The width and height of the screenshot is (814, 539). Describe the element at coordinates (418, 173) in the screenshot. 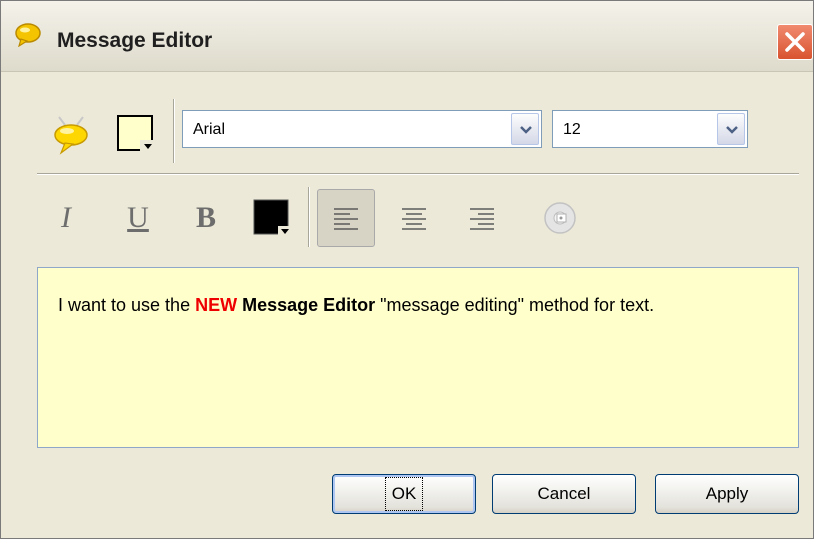

I see `toolbar-divider` at that location.